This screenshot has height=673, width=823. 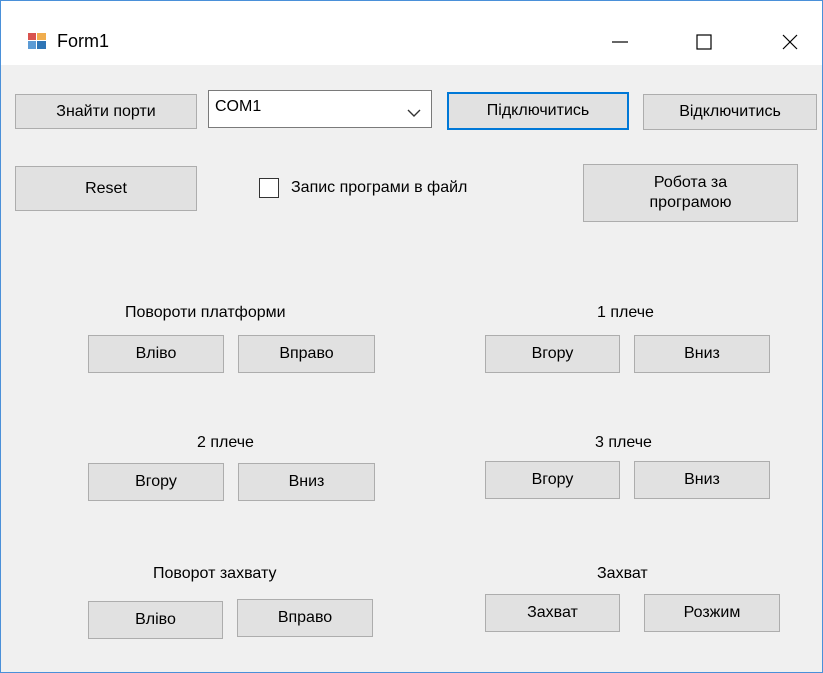 What do you see at coordinates (552, 613) in the screenshot?
I see `grip-grab-button: Захват` at bounding box center [552, 613].